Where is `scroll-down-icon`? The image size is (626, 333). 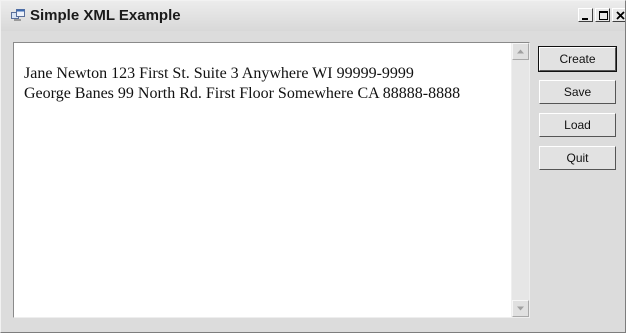 scroll-down-icon is located at coordinates (520, 308).